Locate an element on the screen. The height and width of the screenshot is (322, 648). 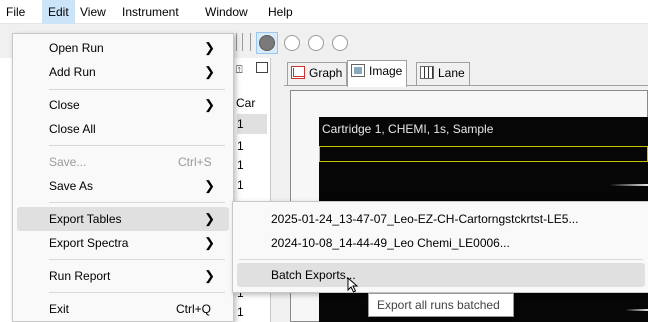
menu-item-label: Add Run is located at coordinates (72, 72).